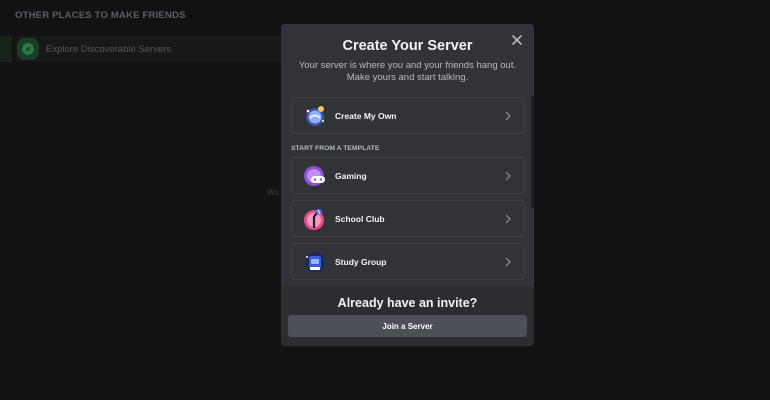  I want to click on create-my-own-icon, so click(315, 115).